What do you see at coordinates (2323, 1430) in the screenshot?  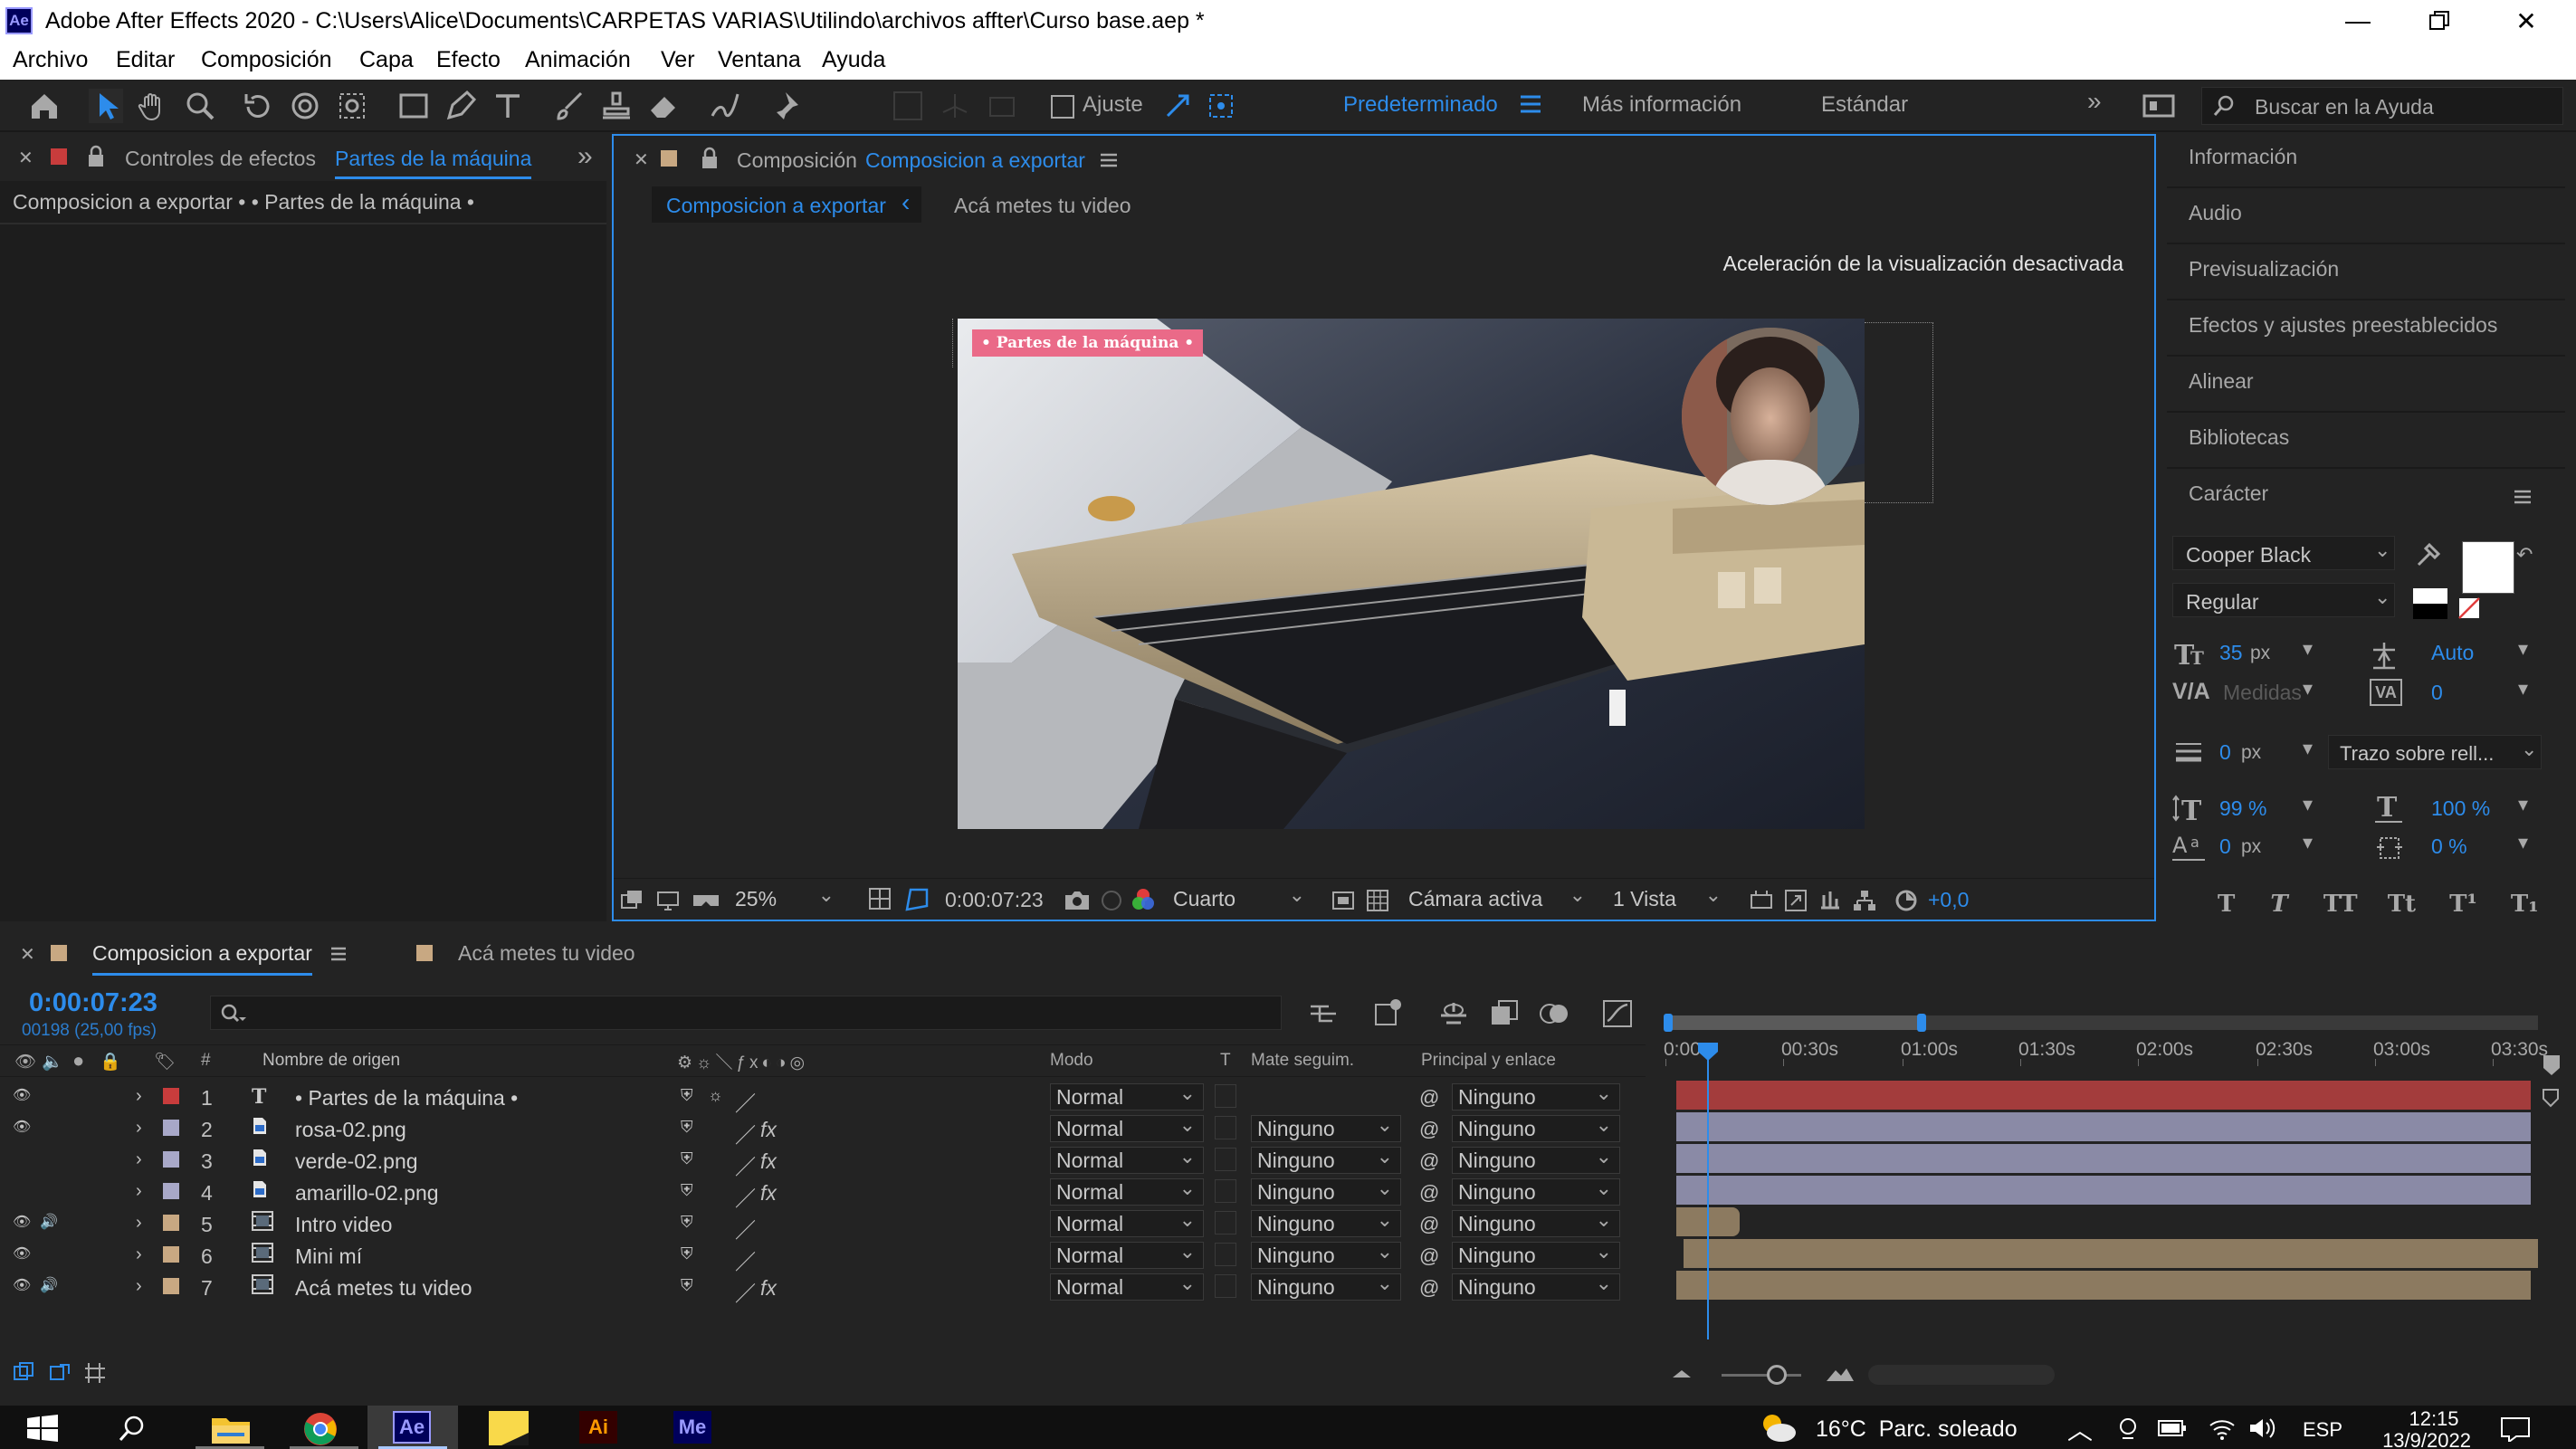 I see `input-language: ESP` at bounding box center [2323, 1430].